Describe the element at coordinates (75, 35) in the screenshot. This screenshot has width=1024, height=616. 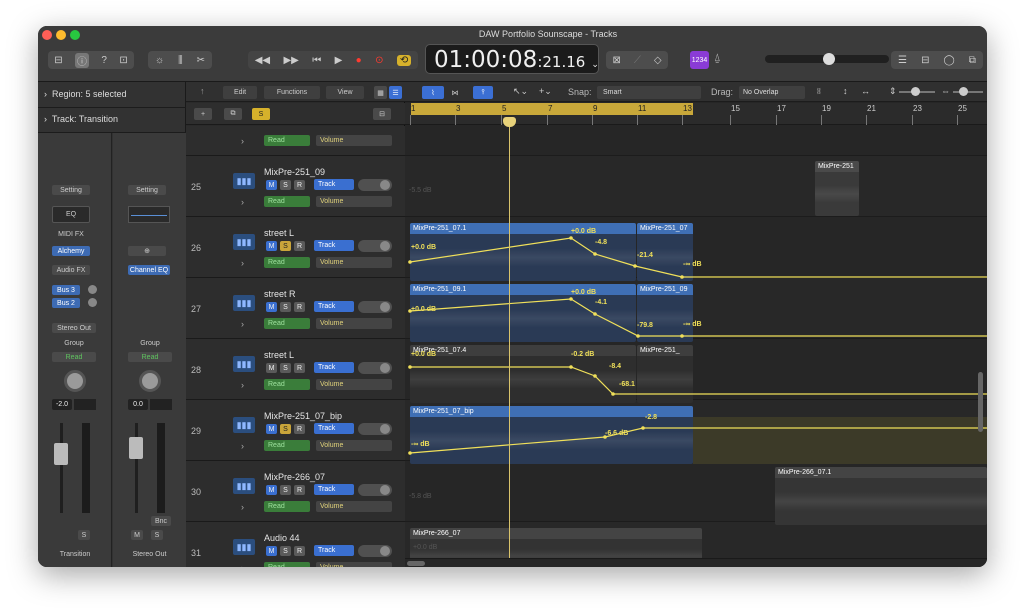
I see `zoom-window-button` at that location.